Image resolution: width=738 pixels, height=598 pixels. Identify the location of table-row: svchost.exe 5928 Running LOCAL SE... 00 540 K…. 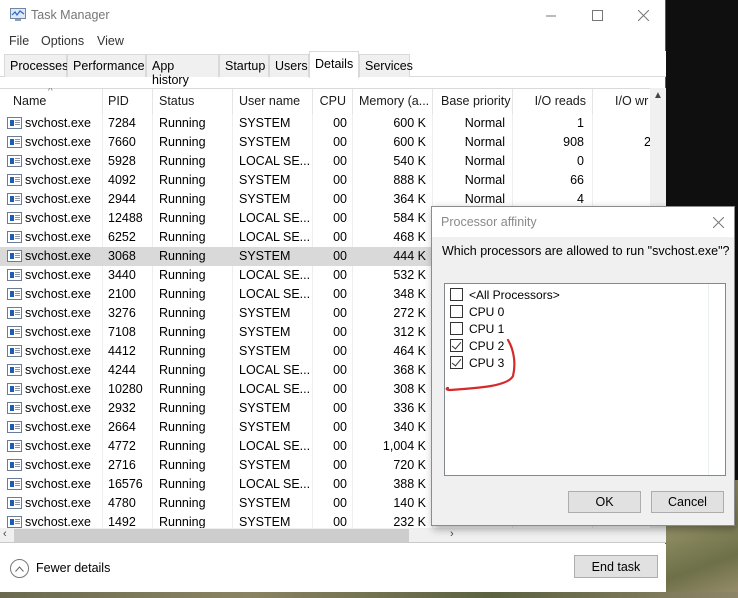
(325, 161).